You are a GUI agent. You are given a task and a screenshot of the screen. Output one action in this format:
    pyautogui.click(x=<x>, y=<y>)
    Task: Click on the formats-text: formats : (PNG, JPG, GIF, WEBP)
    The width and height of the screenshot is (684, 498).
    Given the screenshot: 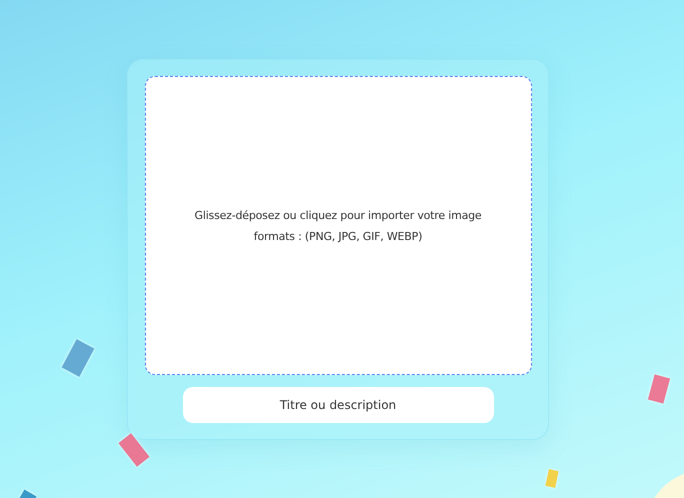 What is the action you would take?
    pyautogui.click(x=338, y=236)
    